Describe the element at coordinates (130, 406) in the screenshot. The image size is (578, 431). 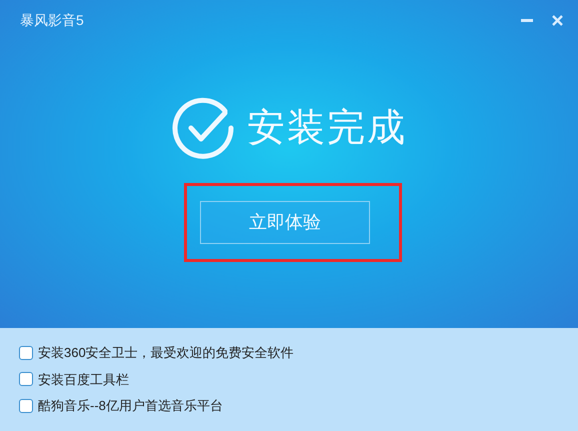
I see `option-label: 酷狗音乐--8亿用户首选音乐平台` at that location.